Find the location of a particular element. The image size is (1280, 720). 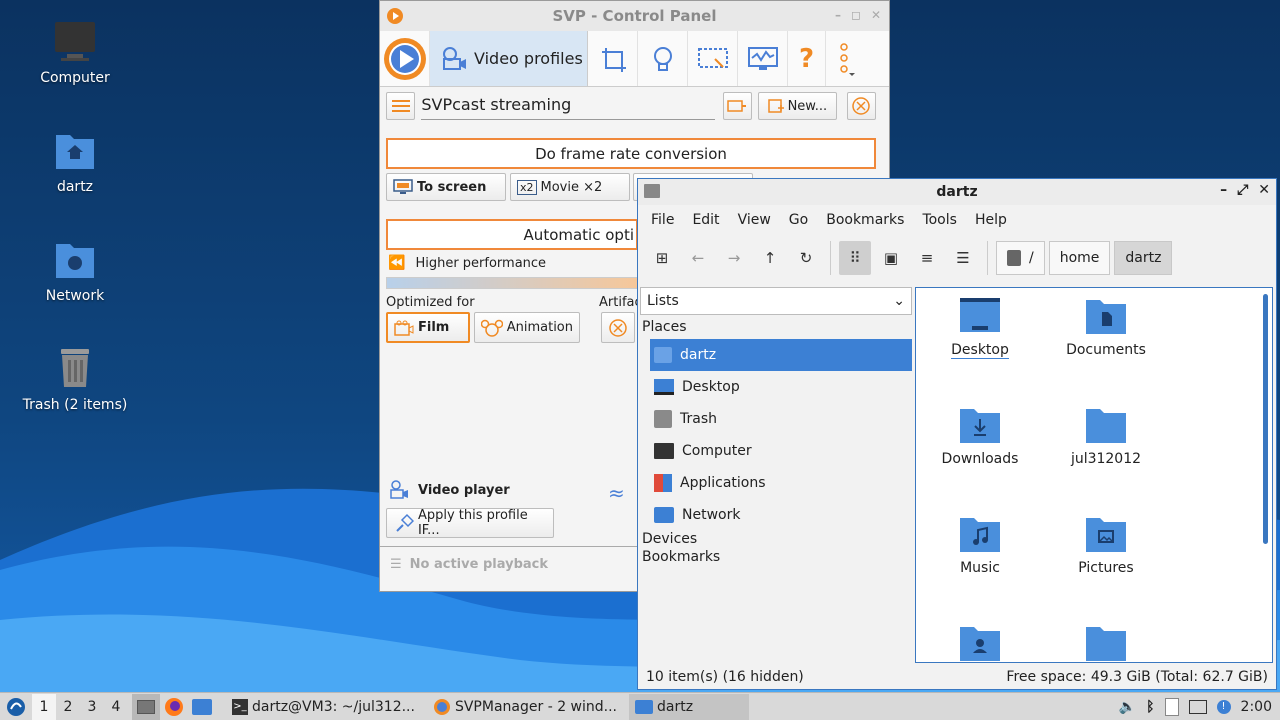

icon-view-button: ⠿ is located at coordinates (855, 258).